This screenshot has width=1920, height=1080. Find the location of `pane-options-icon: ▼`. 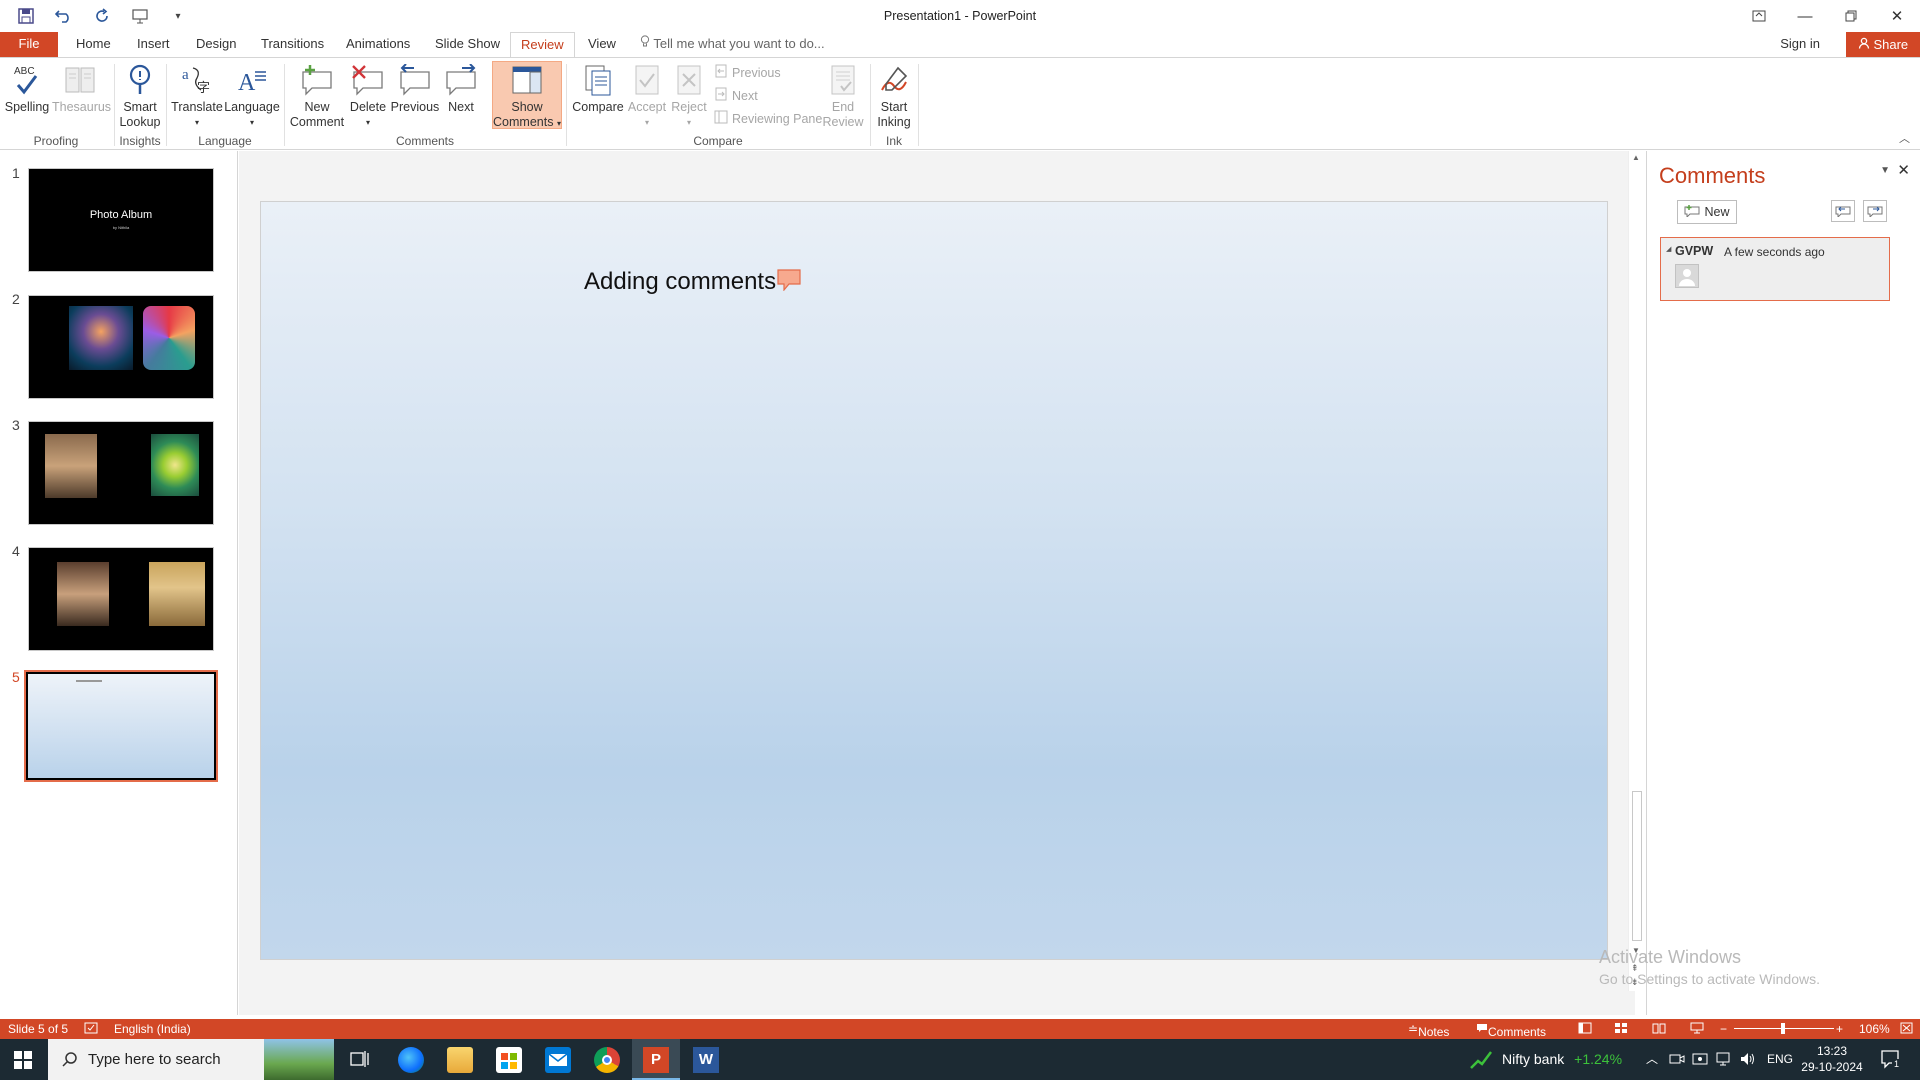

pane-options-icon: ▼ is located at coordinates (1885, 170).